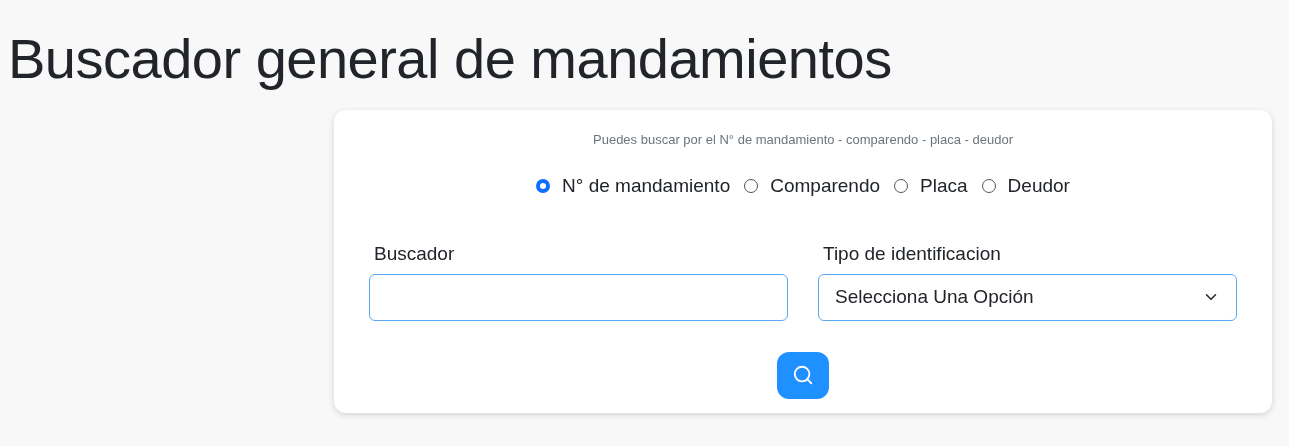  What do you see at coordinates (633, 185) in the screenshot?
I see `radio-option: N° de mandamiento` at bounding box center [633, 185].